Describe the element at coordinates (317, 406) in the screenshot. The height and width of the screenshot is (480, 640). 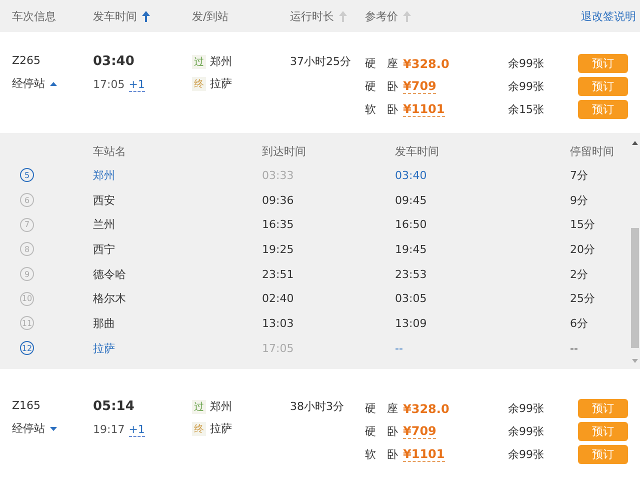
I see `duration: 38小时3分` at that location.